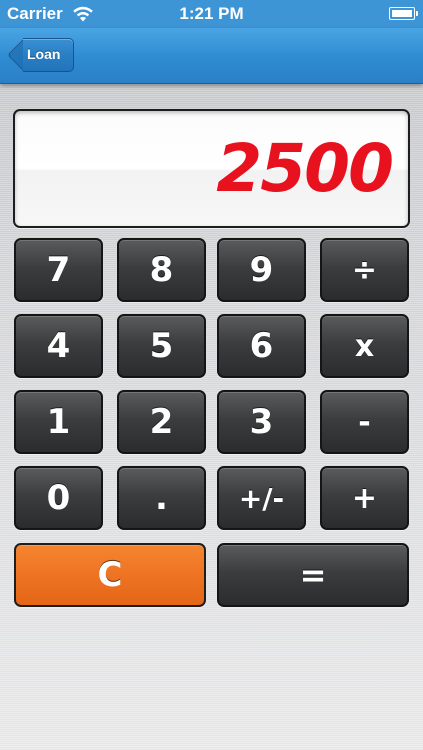  What do you see at coordinates (313, 575) in the screenshot?
I see `equals-button: =` at bounding box center [313, 575].